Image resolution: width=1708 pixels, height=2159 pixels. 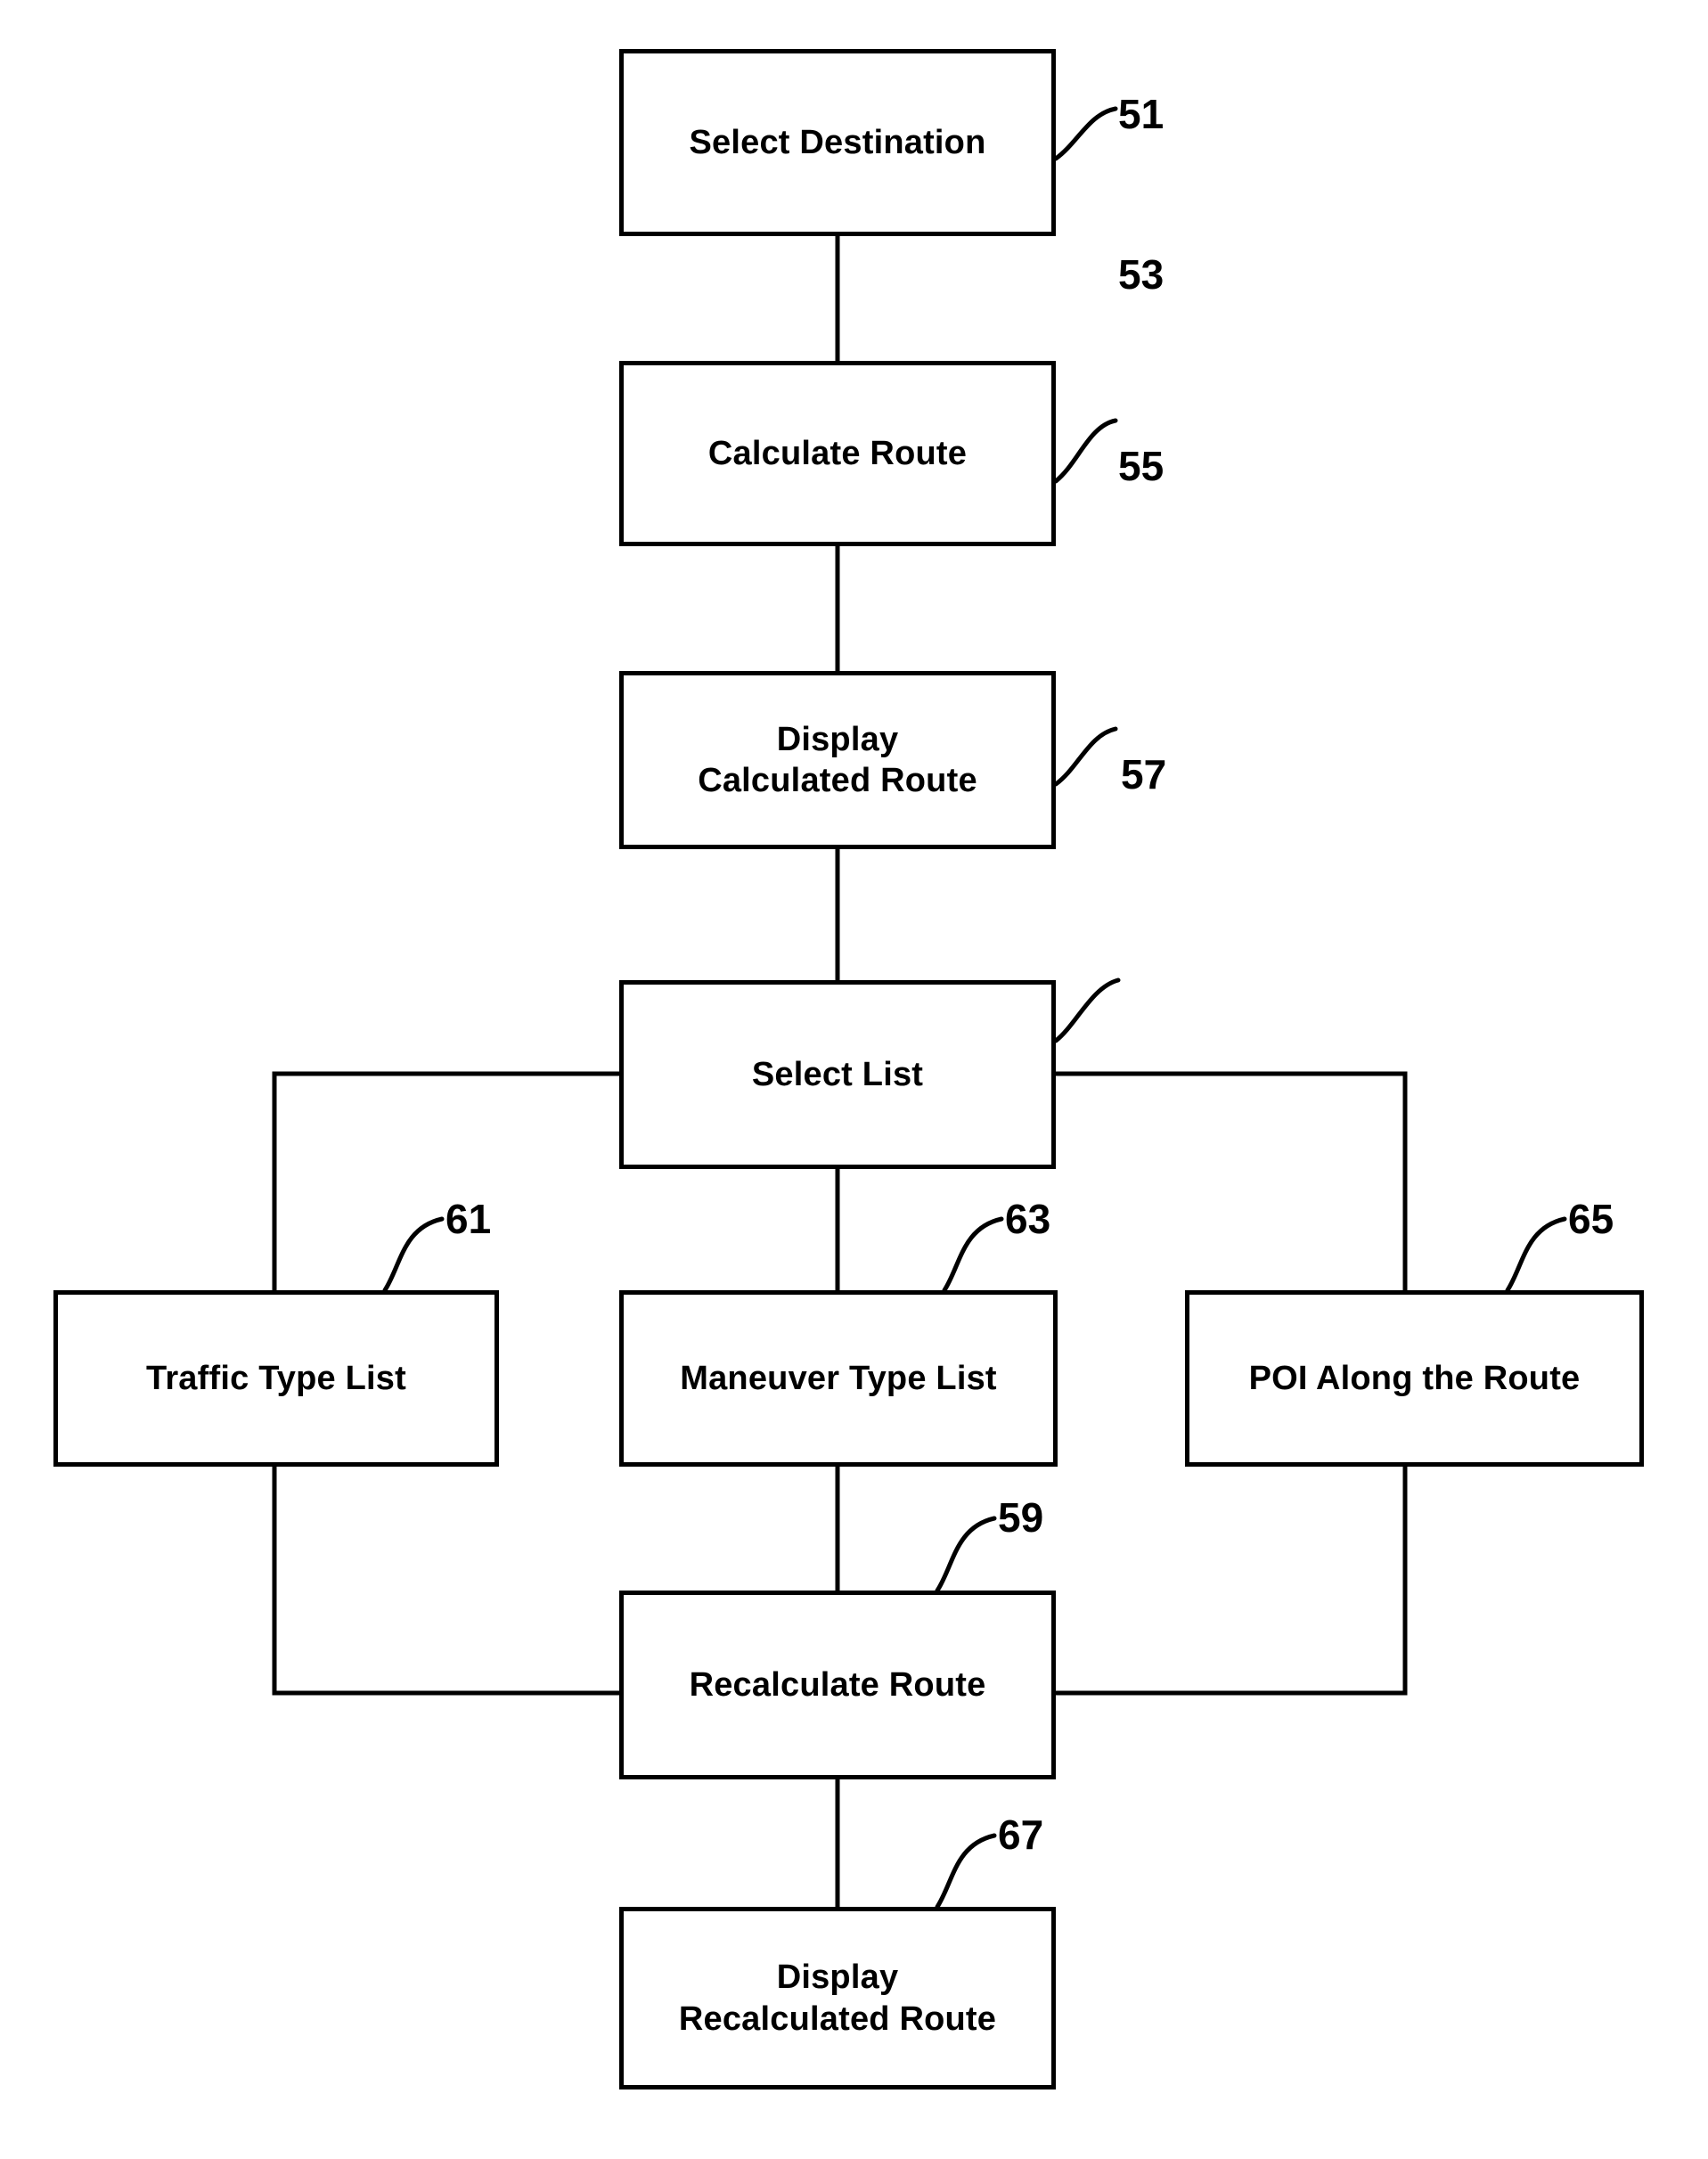 What do you see at coordinates (1021, 1834) in the screenshot?
I see `reference-numeral-67: 67` at bounding box center [1021, 1834].